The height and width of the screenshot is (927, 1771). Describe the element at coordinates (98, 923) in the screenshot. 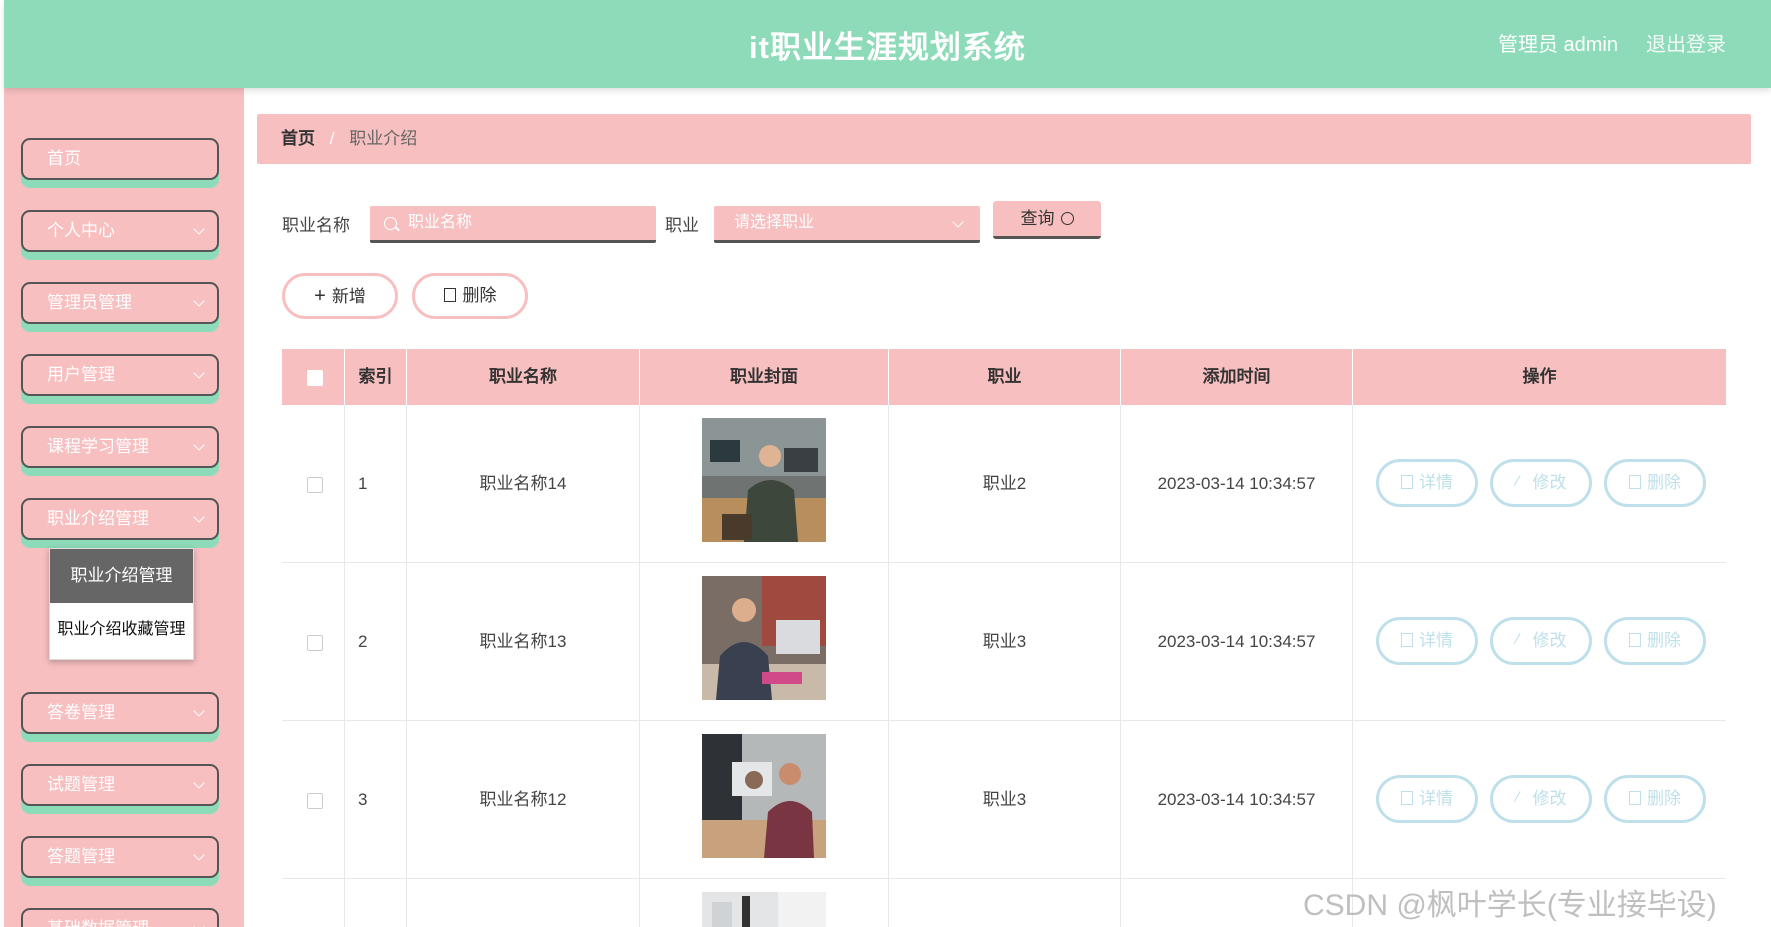

I see `sidebar-item-label: 基础数据管理` at that location.